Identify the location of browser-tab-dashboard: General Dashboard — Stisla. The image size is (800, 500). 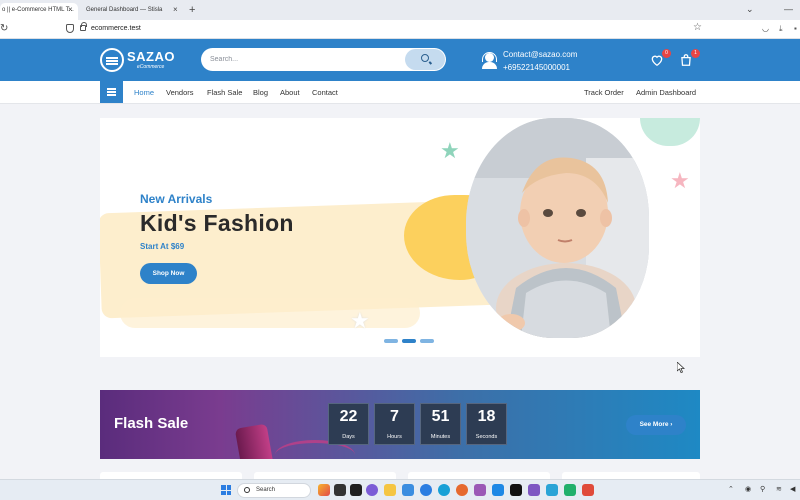
(129, 11).